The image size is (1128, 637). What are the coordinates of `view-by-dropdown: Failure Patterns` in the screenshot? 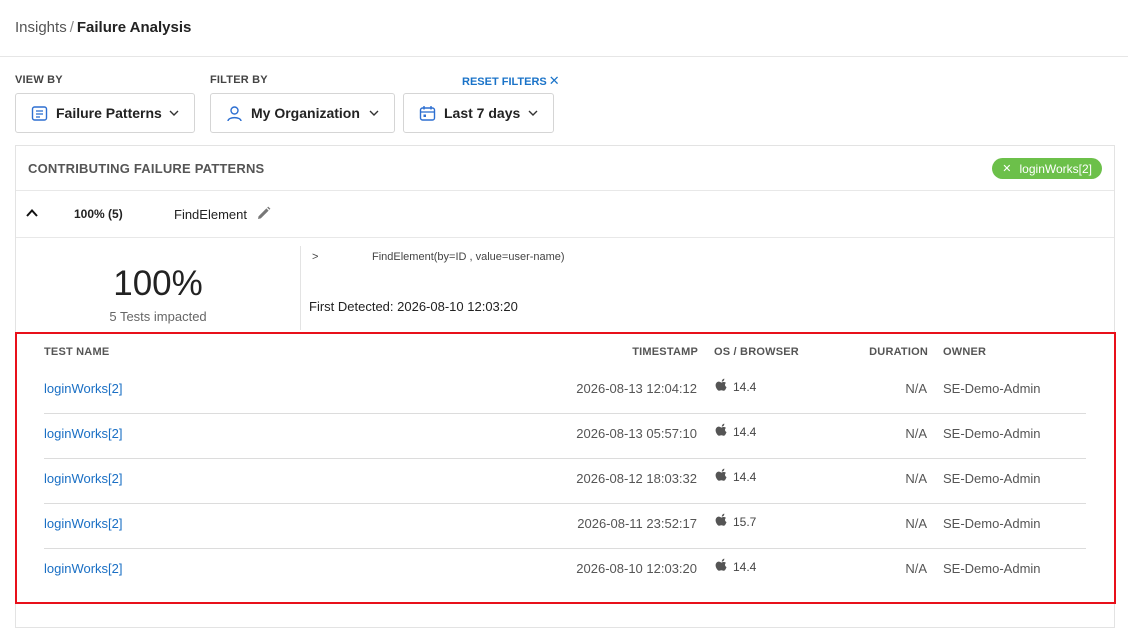 It's located at (105, 113).